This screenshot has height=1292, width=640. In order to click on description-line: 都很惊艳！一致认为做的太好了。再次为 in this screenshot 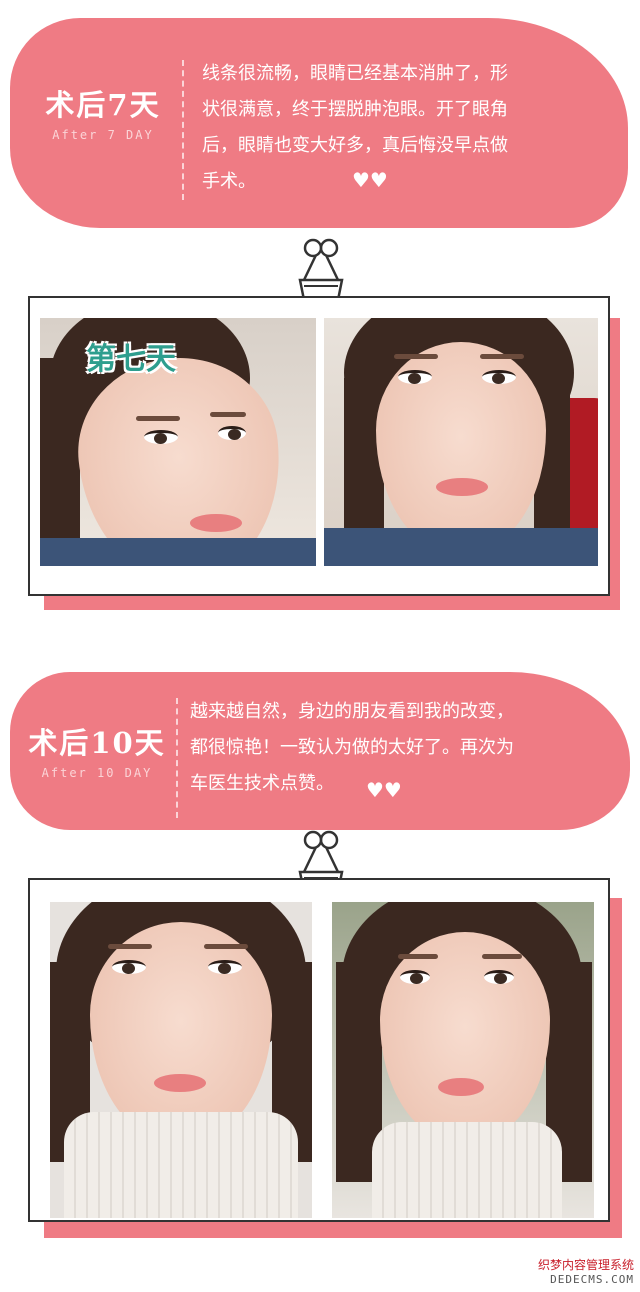, I will do `click(352, 747)`.